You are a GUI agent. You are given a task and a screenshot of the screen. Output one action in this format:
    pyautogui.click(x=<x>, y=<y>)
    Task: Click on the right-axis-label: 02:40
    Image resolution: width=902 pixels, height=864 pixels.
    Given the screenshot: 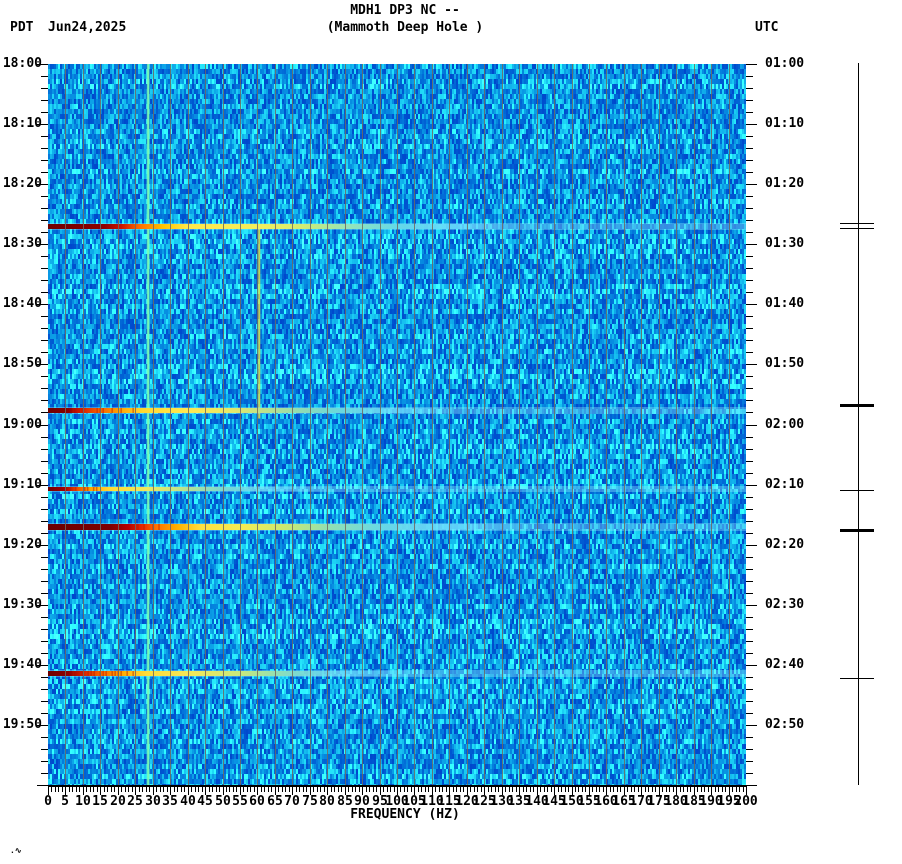 What is the action you would take?
    pyautogui.click(x=785, y=664)
    